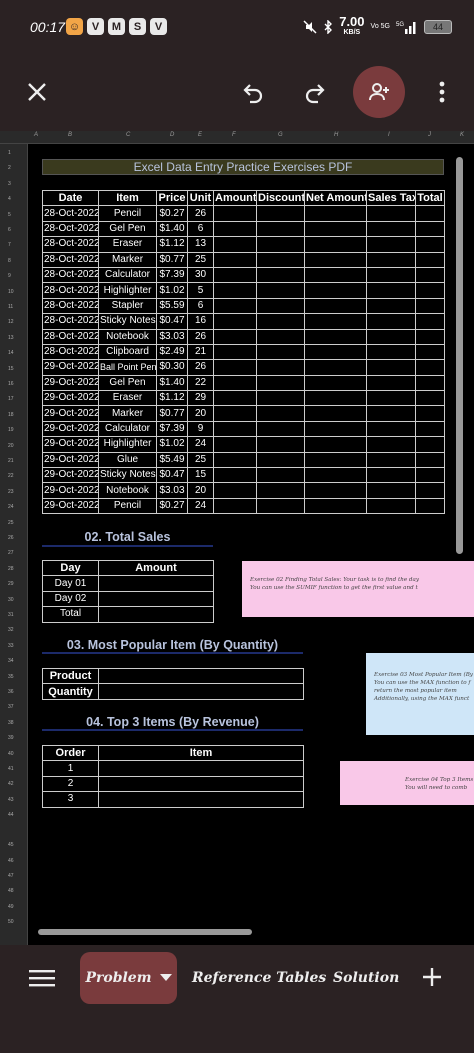 This screenshot has width=474, height=1053. Describe the element at coordinates (11, 600) in the screenshot. I see `row-number: 30` at that location.